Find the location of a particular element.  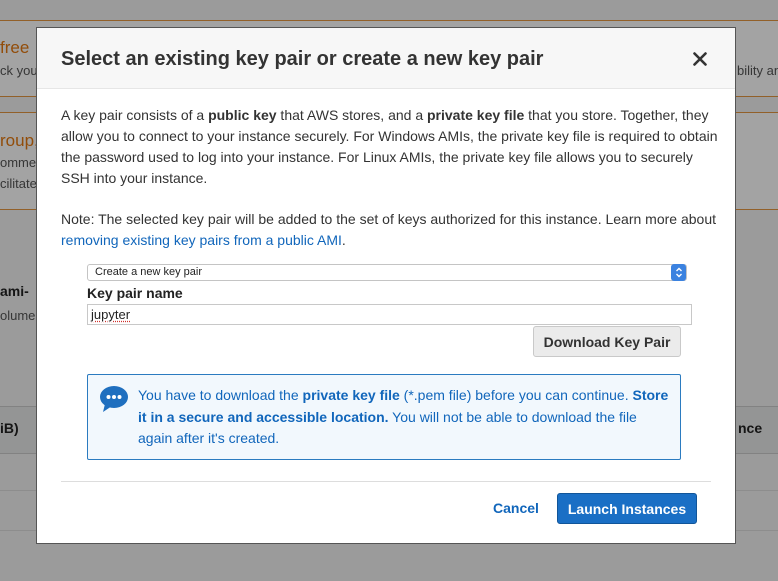

intro-text-2: that AWS stores, and a is located at coordinates (351, 115).